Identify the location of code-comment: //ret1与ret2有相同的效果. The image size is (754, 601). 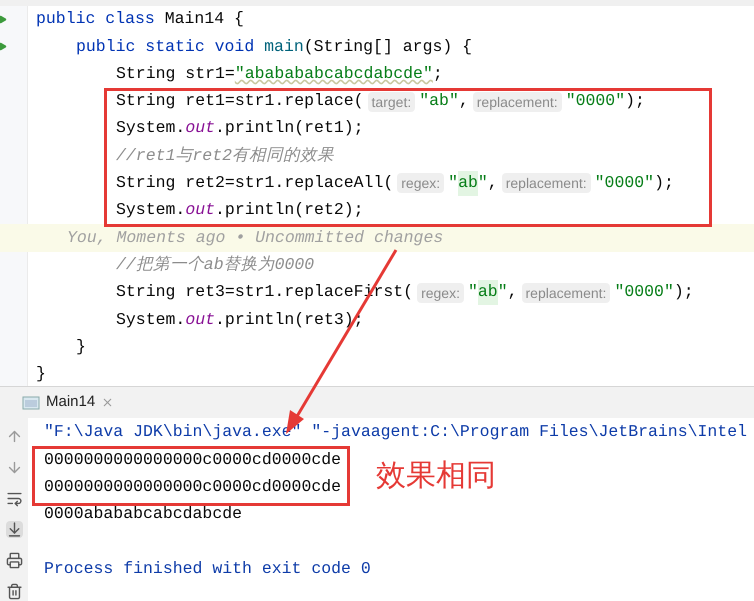
(225, 155).